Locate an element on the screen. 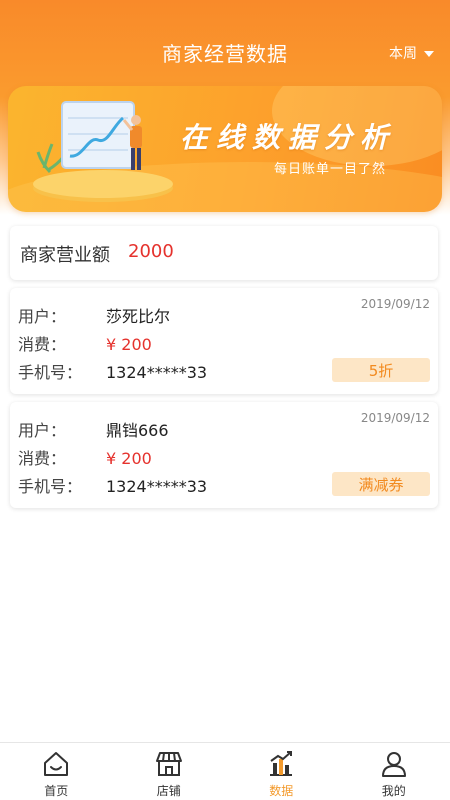  store-icon is located at coordinates (168, 764).